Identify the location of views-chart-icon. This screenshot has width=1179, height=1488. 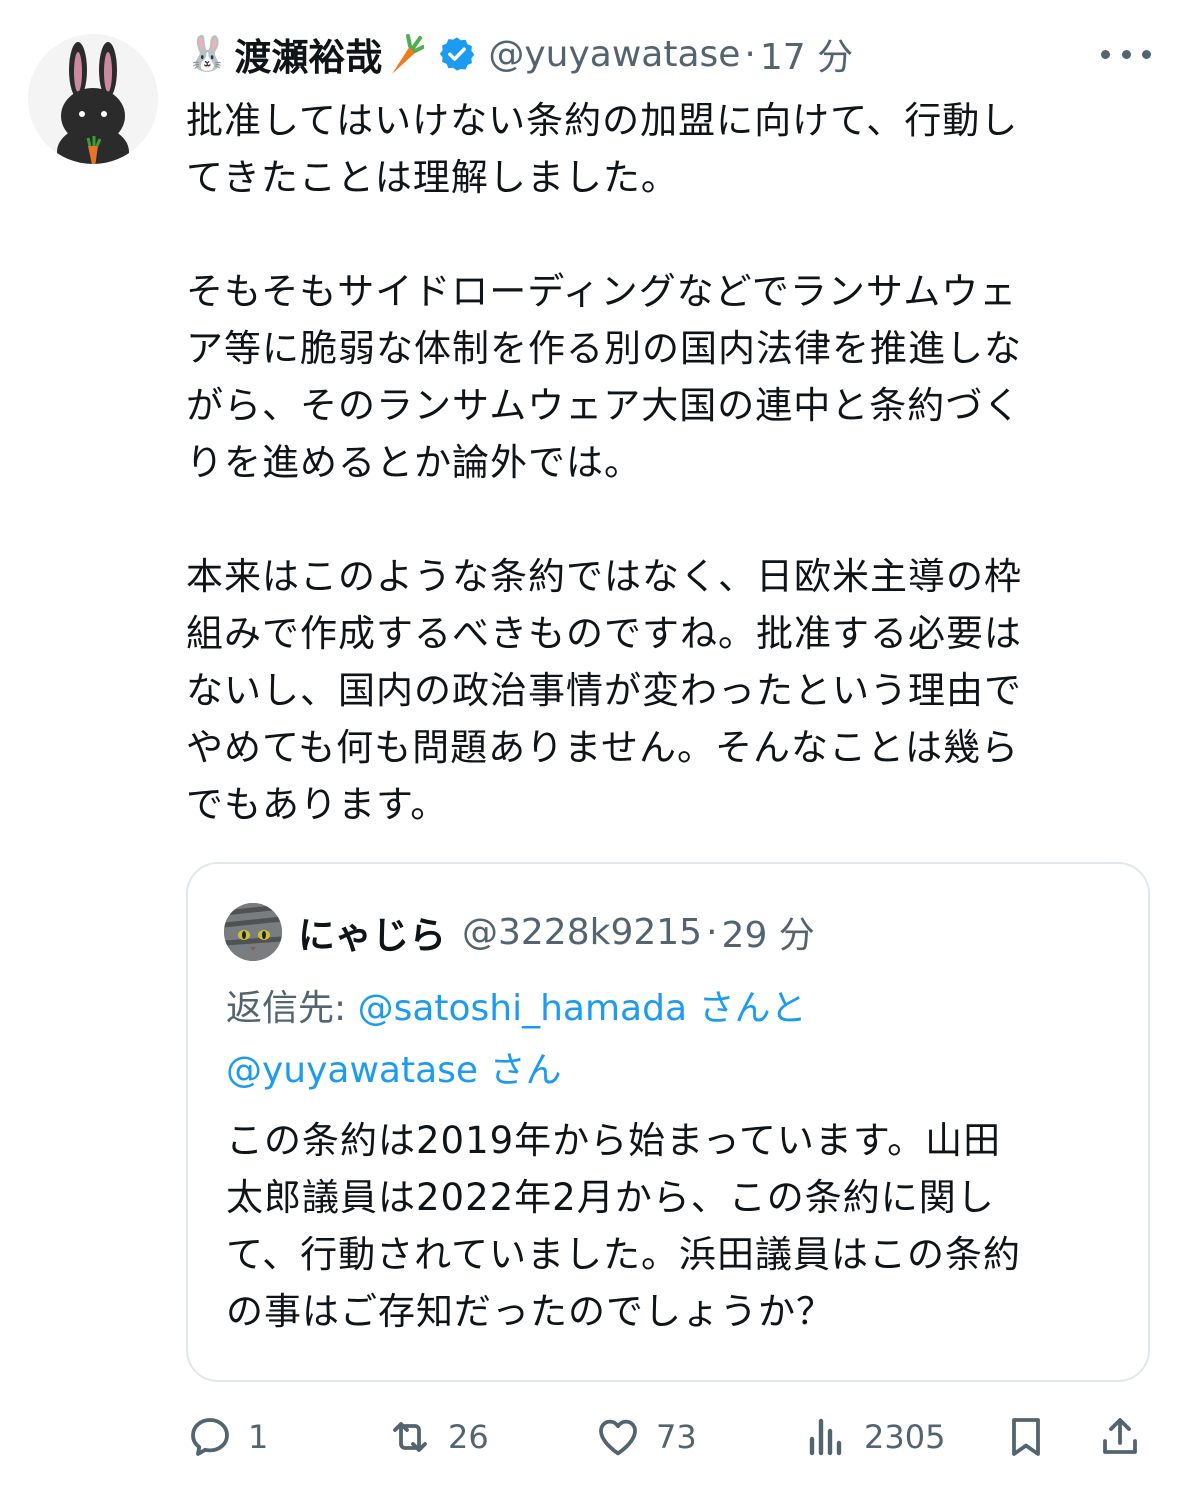
(825, 1437).